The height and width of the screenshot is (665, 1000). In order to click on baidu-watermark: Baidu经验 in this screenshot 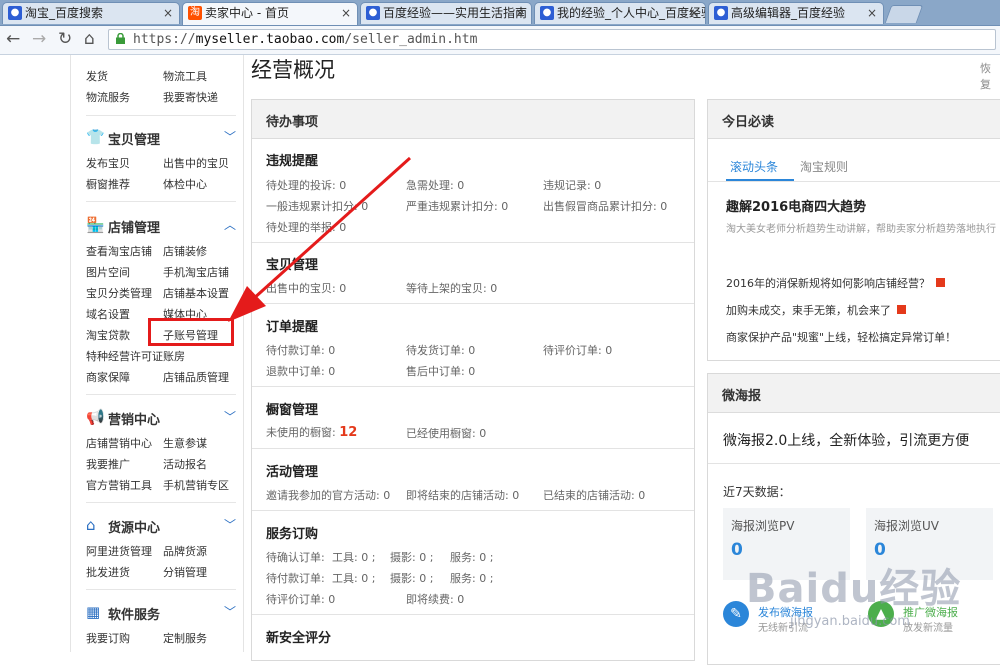, I will do `click(854, 589)`.